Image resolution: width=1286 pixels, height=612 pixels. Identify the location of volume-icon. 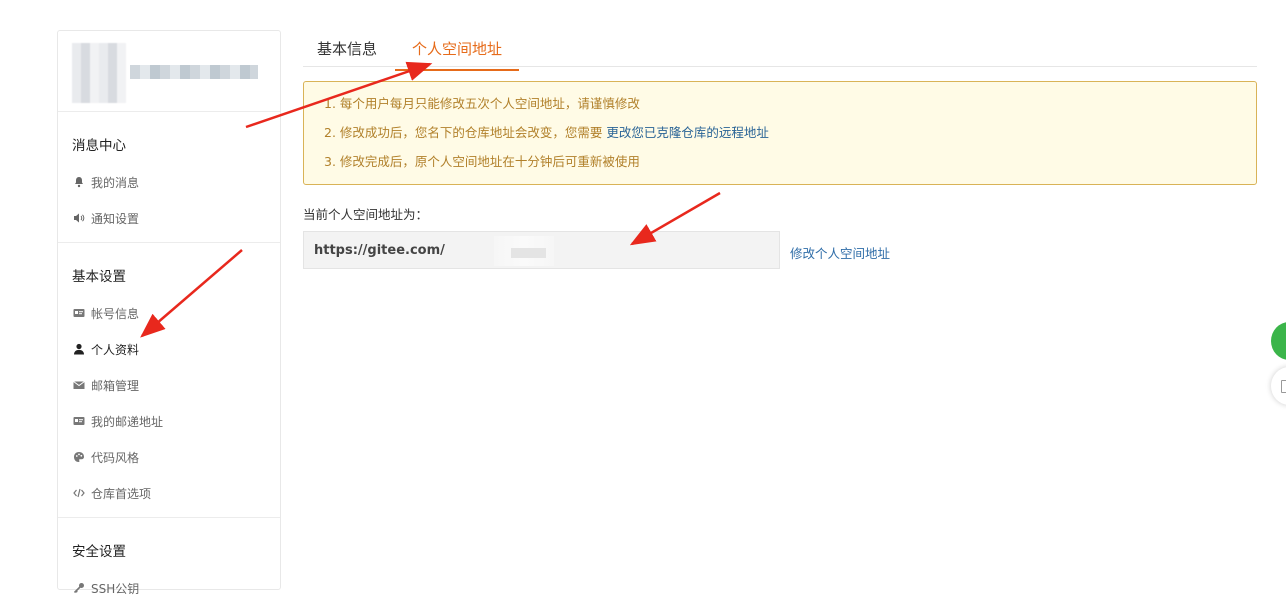
(79, 218).